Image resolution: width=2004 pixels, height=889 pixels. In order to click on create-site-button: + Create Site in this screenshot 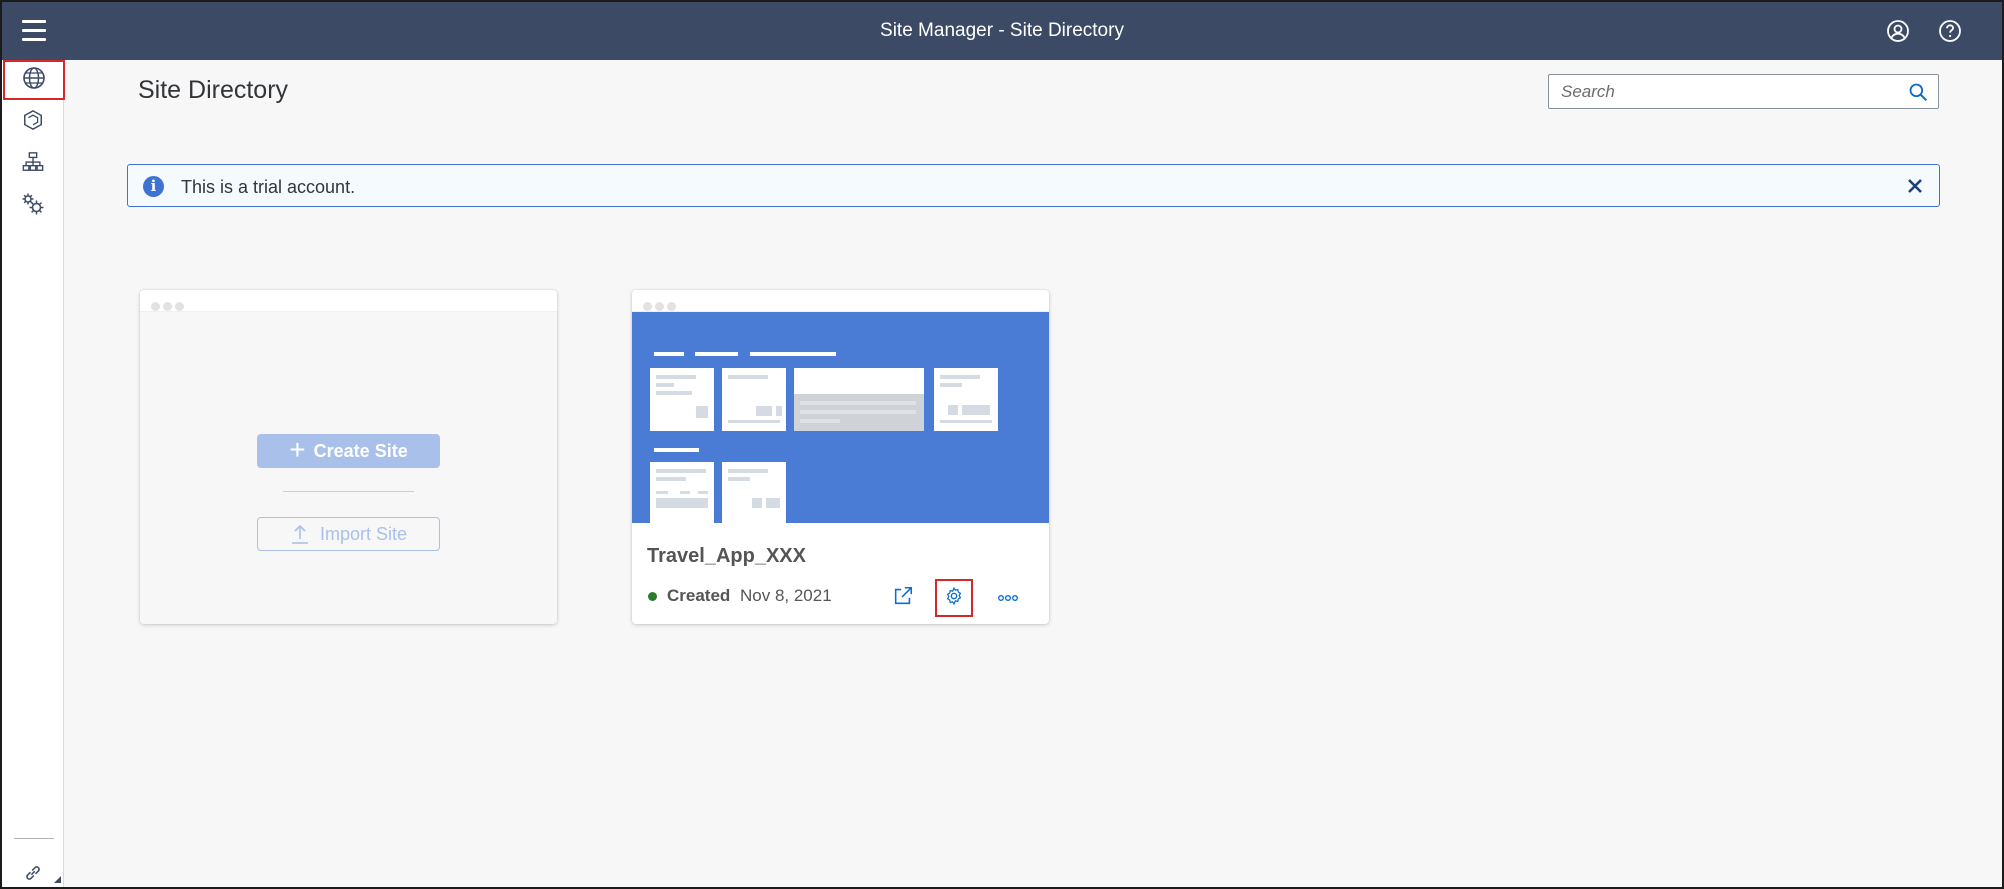, I will do `click(348, 451)`.